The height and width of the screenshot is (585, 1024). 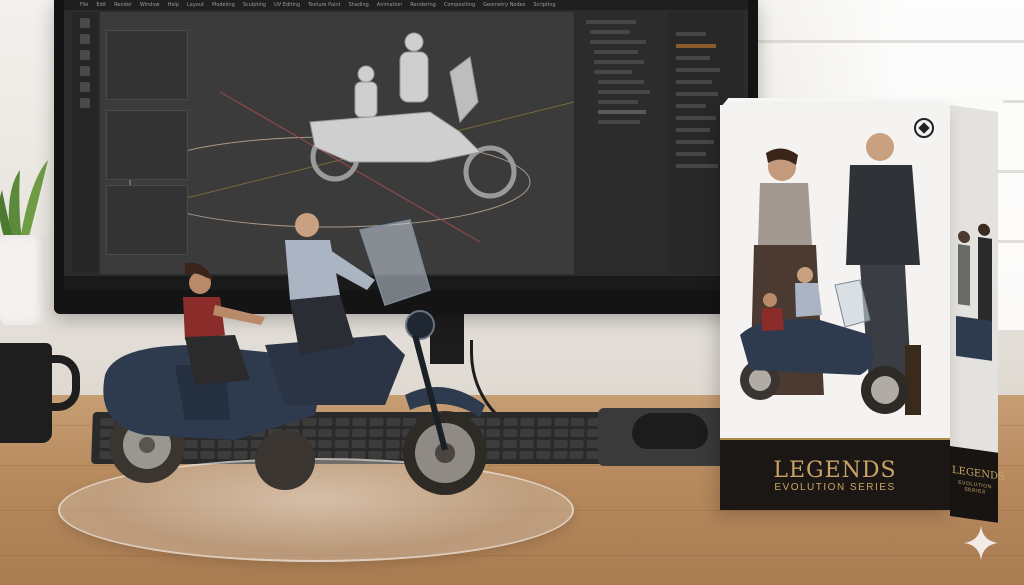 What do you see at coordinates (26, 393) in the screenshot?
I see `coffee-mug` at bounding box center [26, 393].